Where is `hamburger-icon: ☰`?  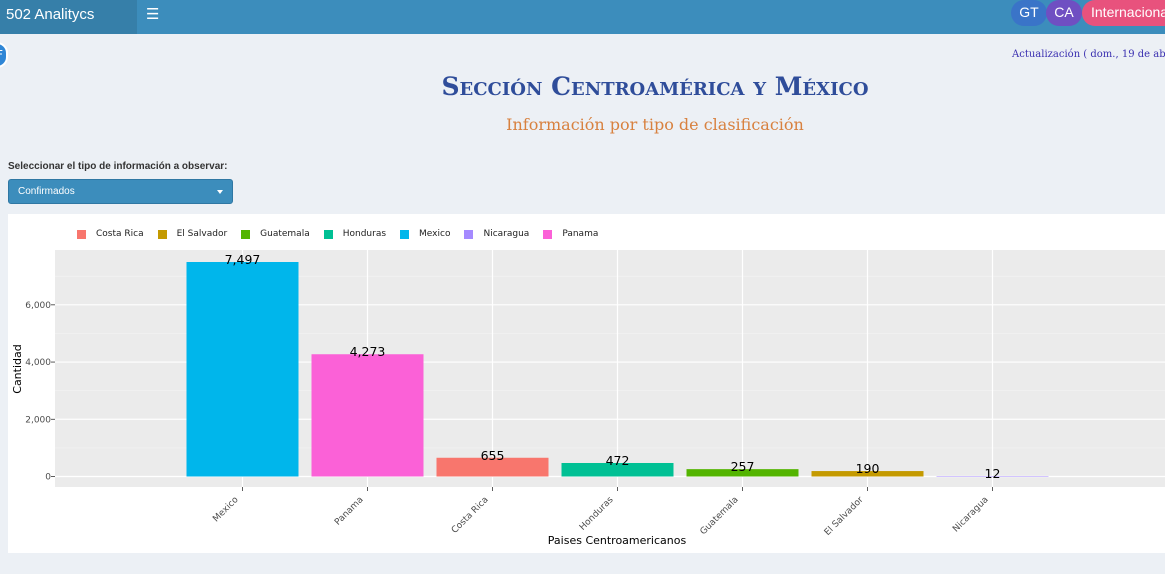
hamburger-icon: ☰ is located at coordinates (152, 14).